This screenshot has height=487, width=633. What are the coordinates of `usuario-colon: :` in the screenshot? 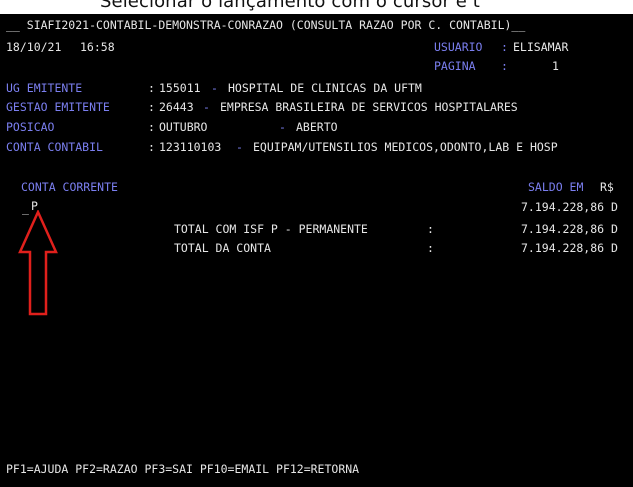 It's located at (504, 47).